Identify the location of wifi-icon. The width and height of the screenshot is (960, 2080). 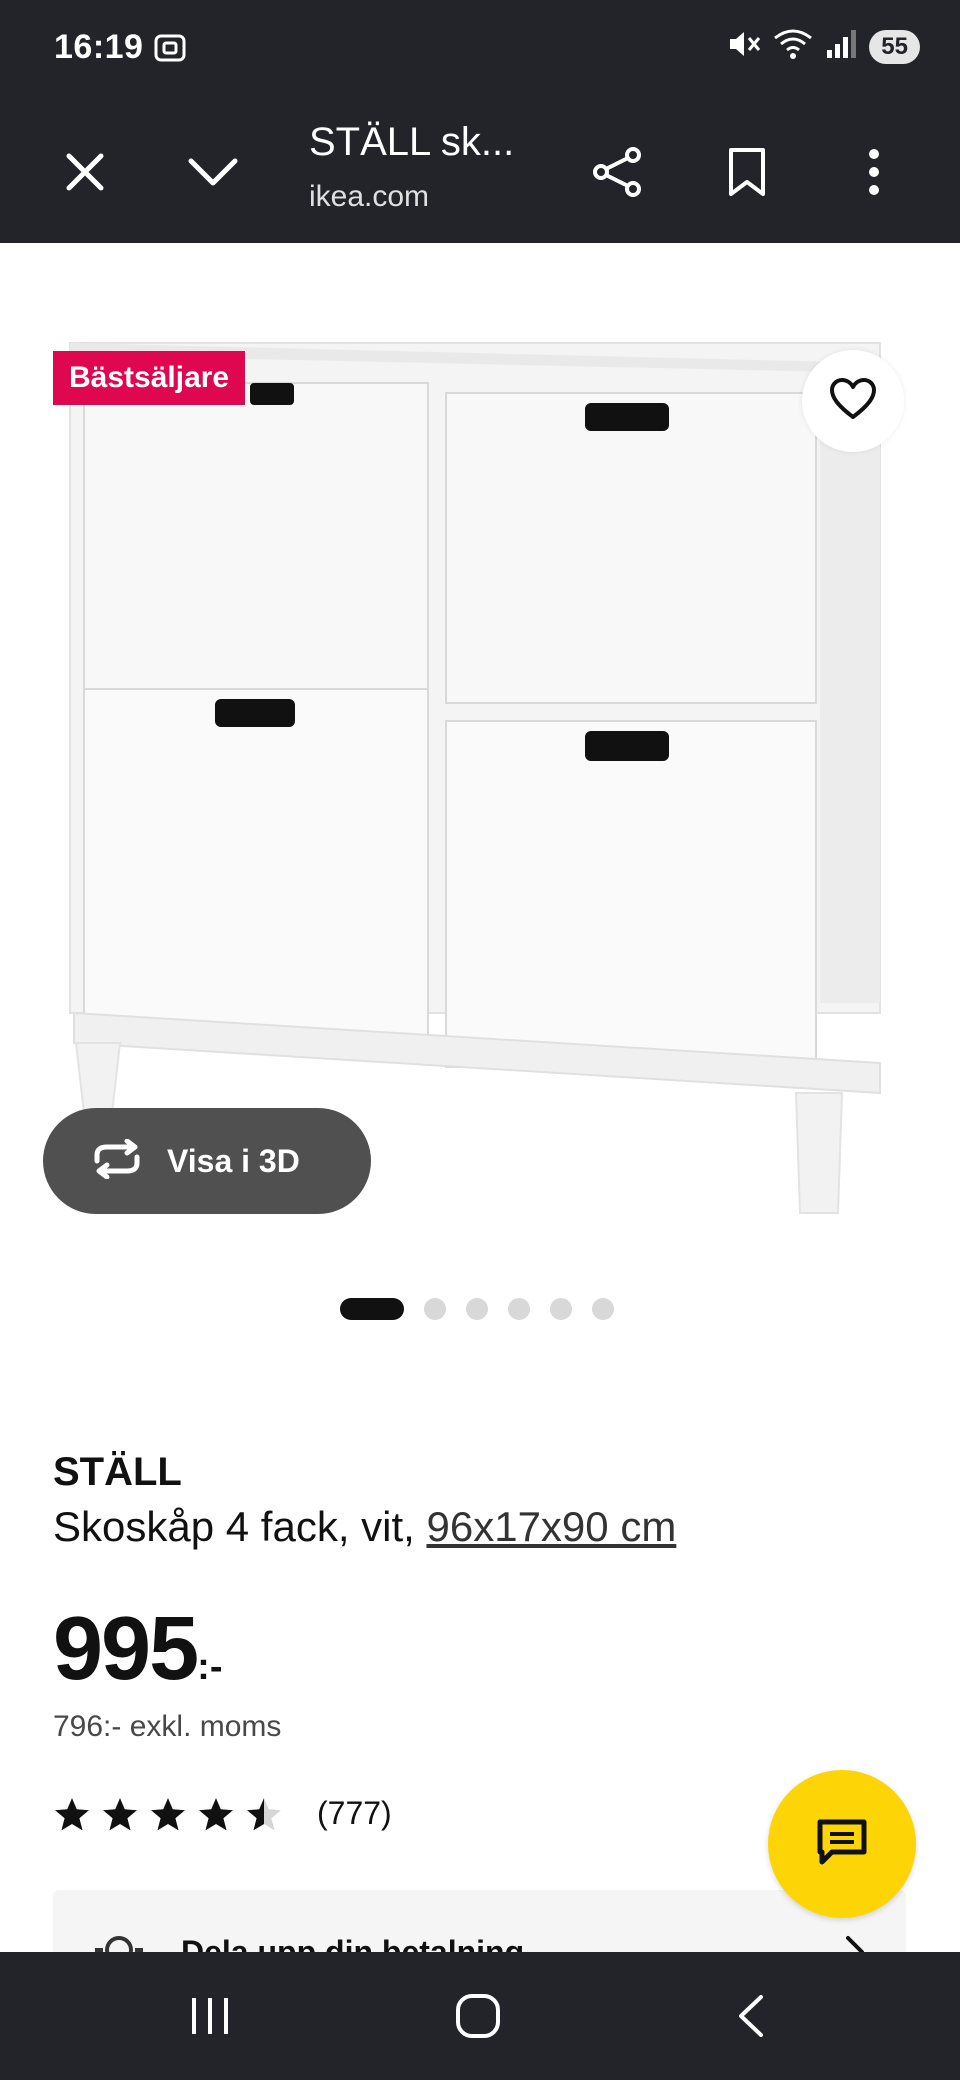
(793, 46).